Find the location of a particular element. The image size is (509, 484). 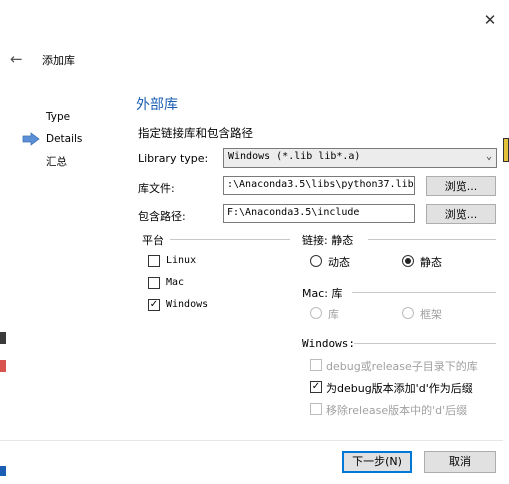

windows-group-title: Windows: is located at coordinates (328, 343).